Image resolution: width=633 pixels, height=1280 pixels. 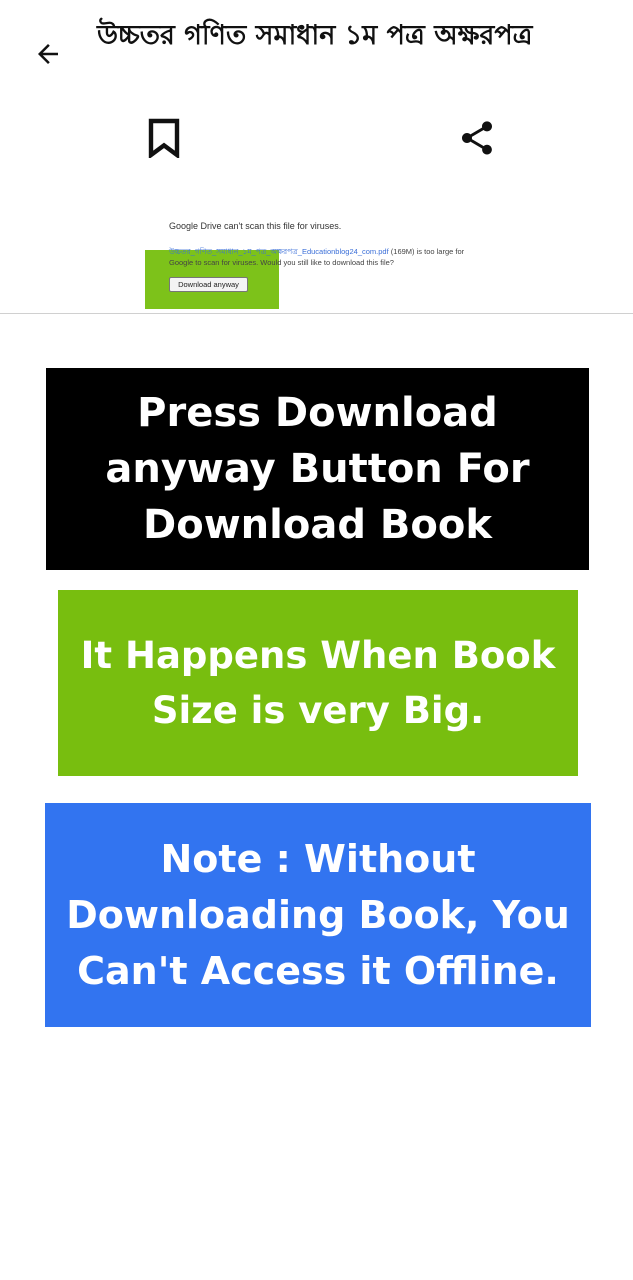 I want to click on download-anyway-button: Download anyway, so click(x=208, y=284).